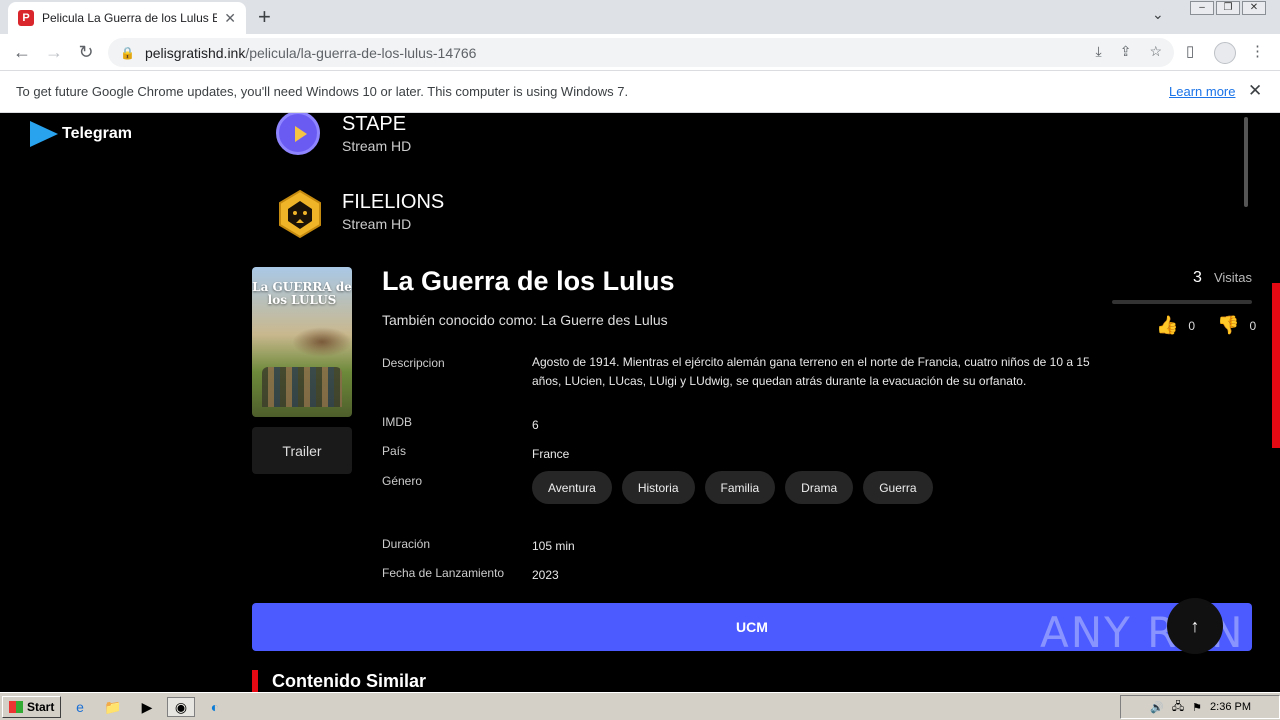  Describe the element at coordinates (1197, 277) in the screenshot. I see `visits-count: 3` at that location.